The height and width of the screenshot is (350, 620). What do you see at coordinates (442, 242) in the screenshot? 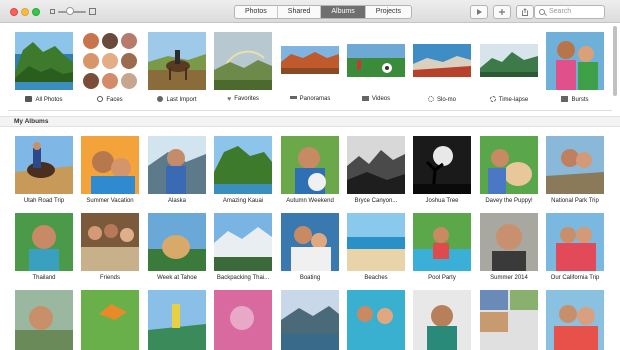
I see `album-pool-party` at bounding box center [442, 242].